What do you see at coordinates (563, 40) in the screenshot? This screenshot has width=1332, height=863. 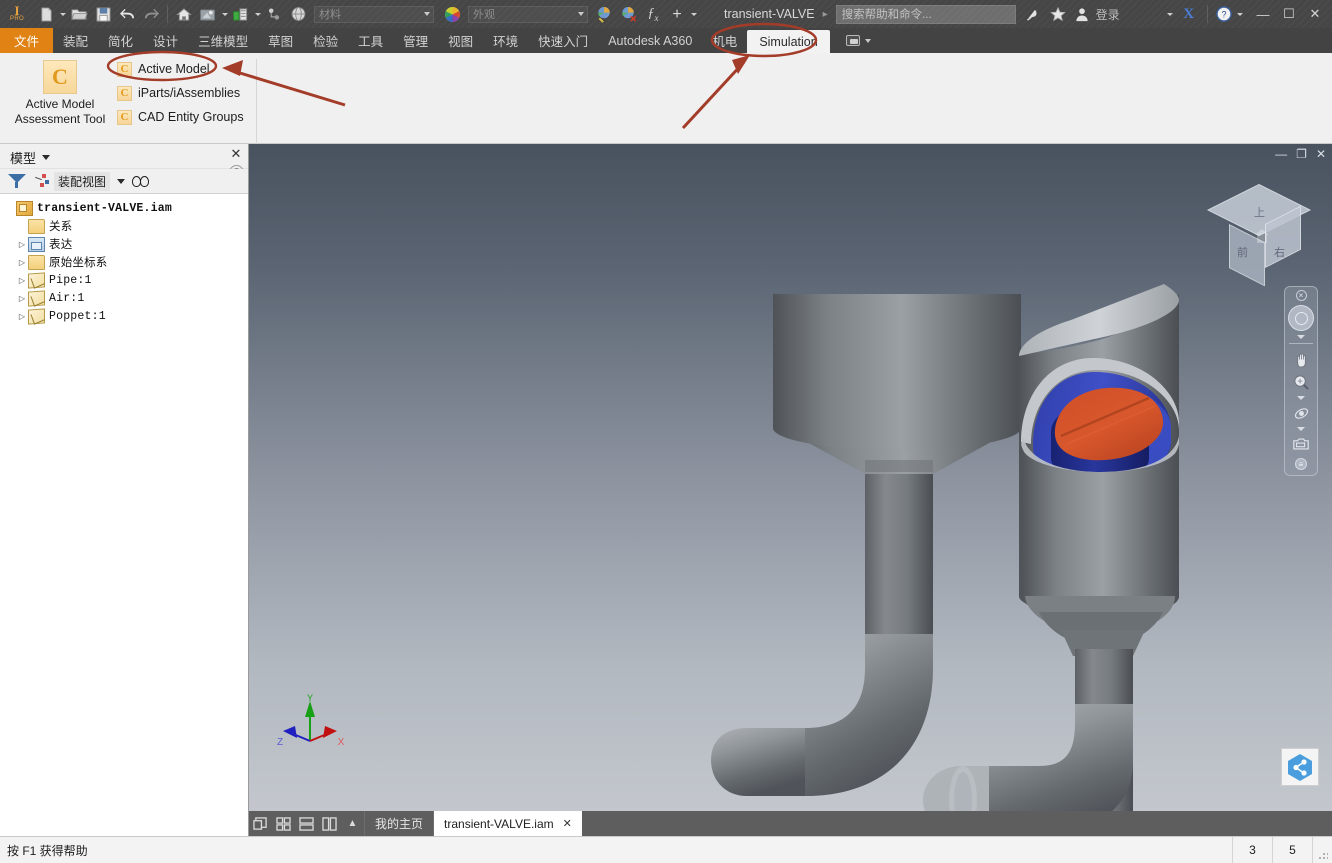 I see `tab-get-started: 快速入门` at bounding box center [563, 40].